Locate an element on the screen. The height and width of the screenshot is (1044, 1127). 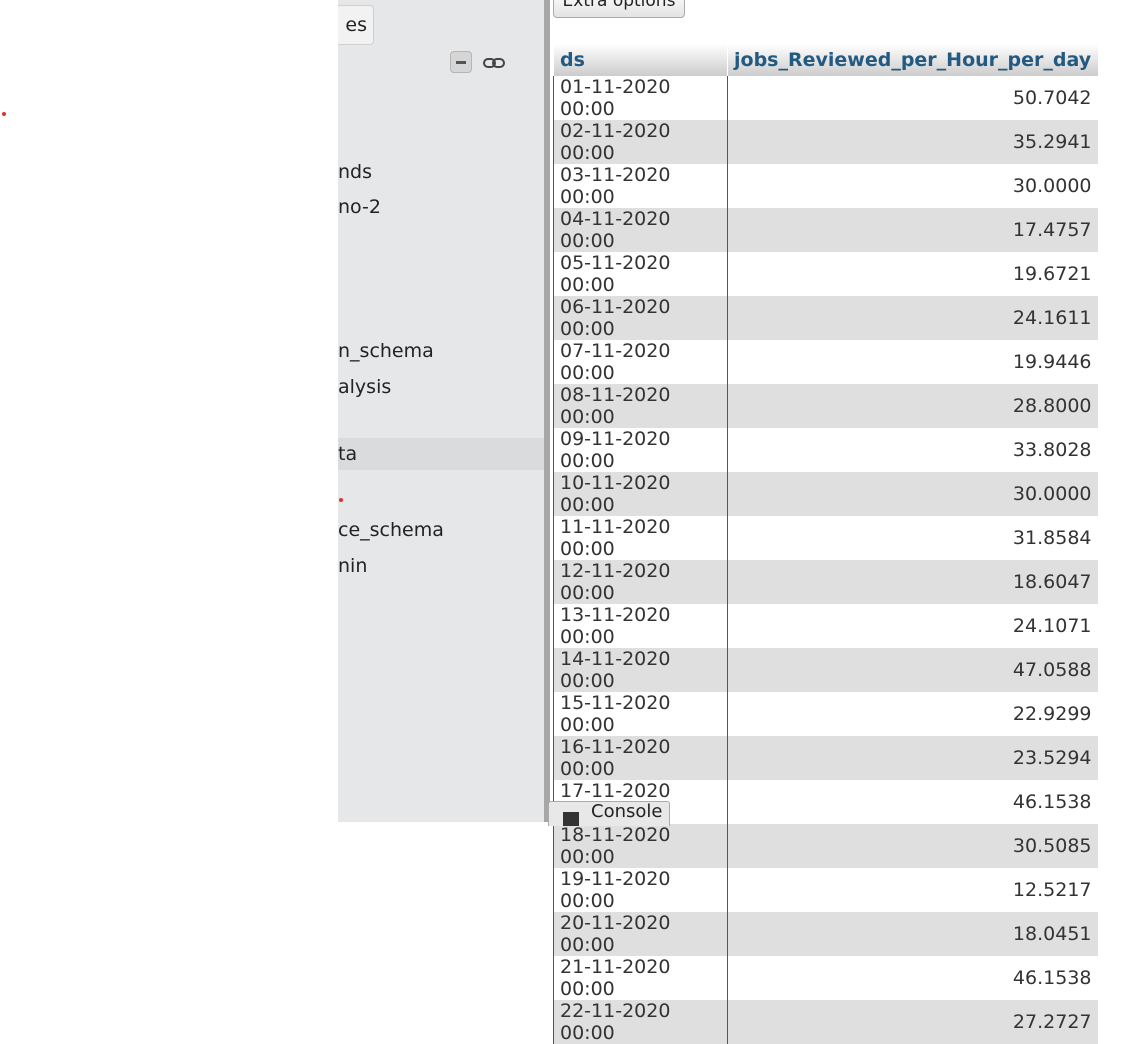
console-label: Console is located at coordinates (627, 811).